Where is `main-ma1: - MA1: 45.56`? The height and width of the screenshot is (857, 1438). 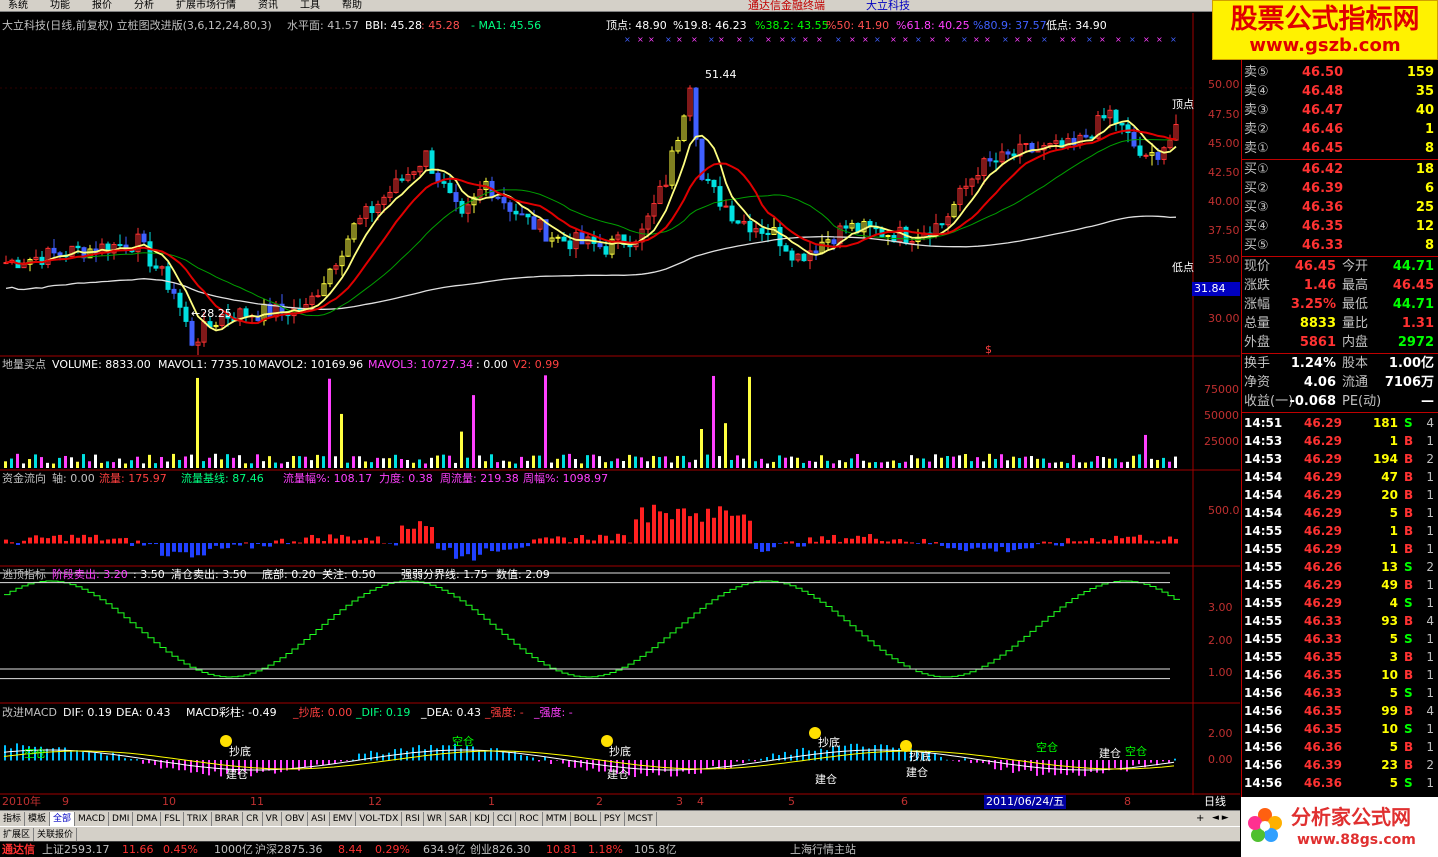 main-ma1: - MA1: 45.56 is located at coordinates (506, 25).